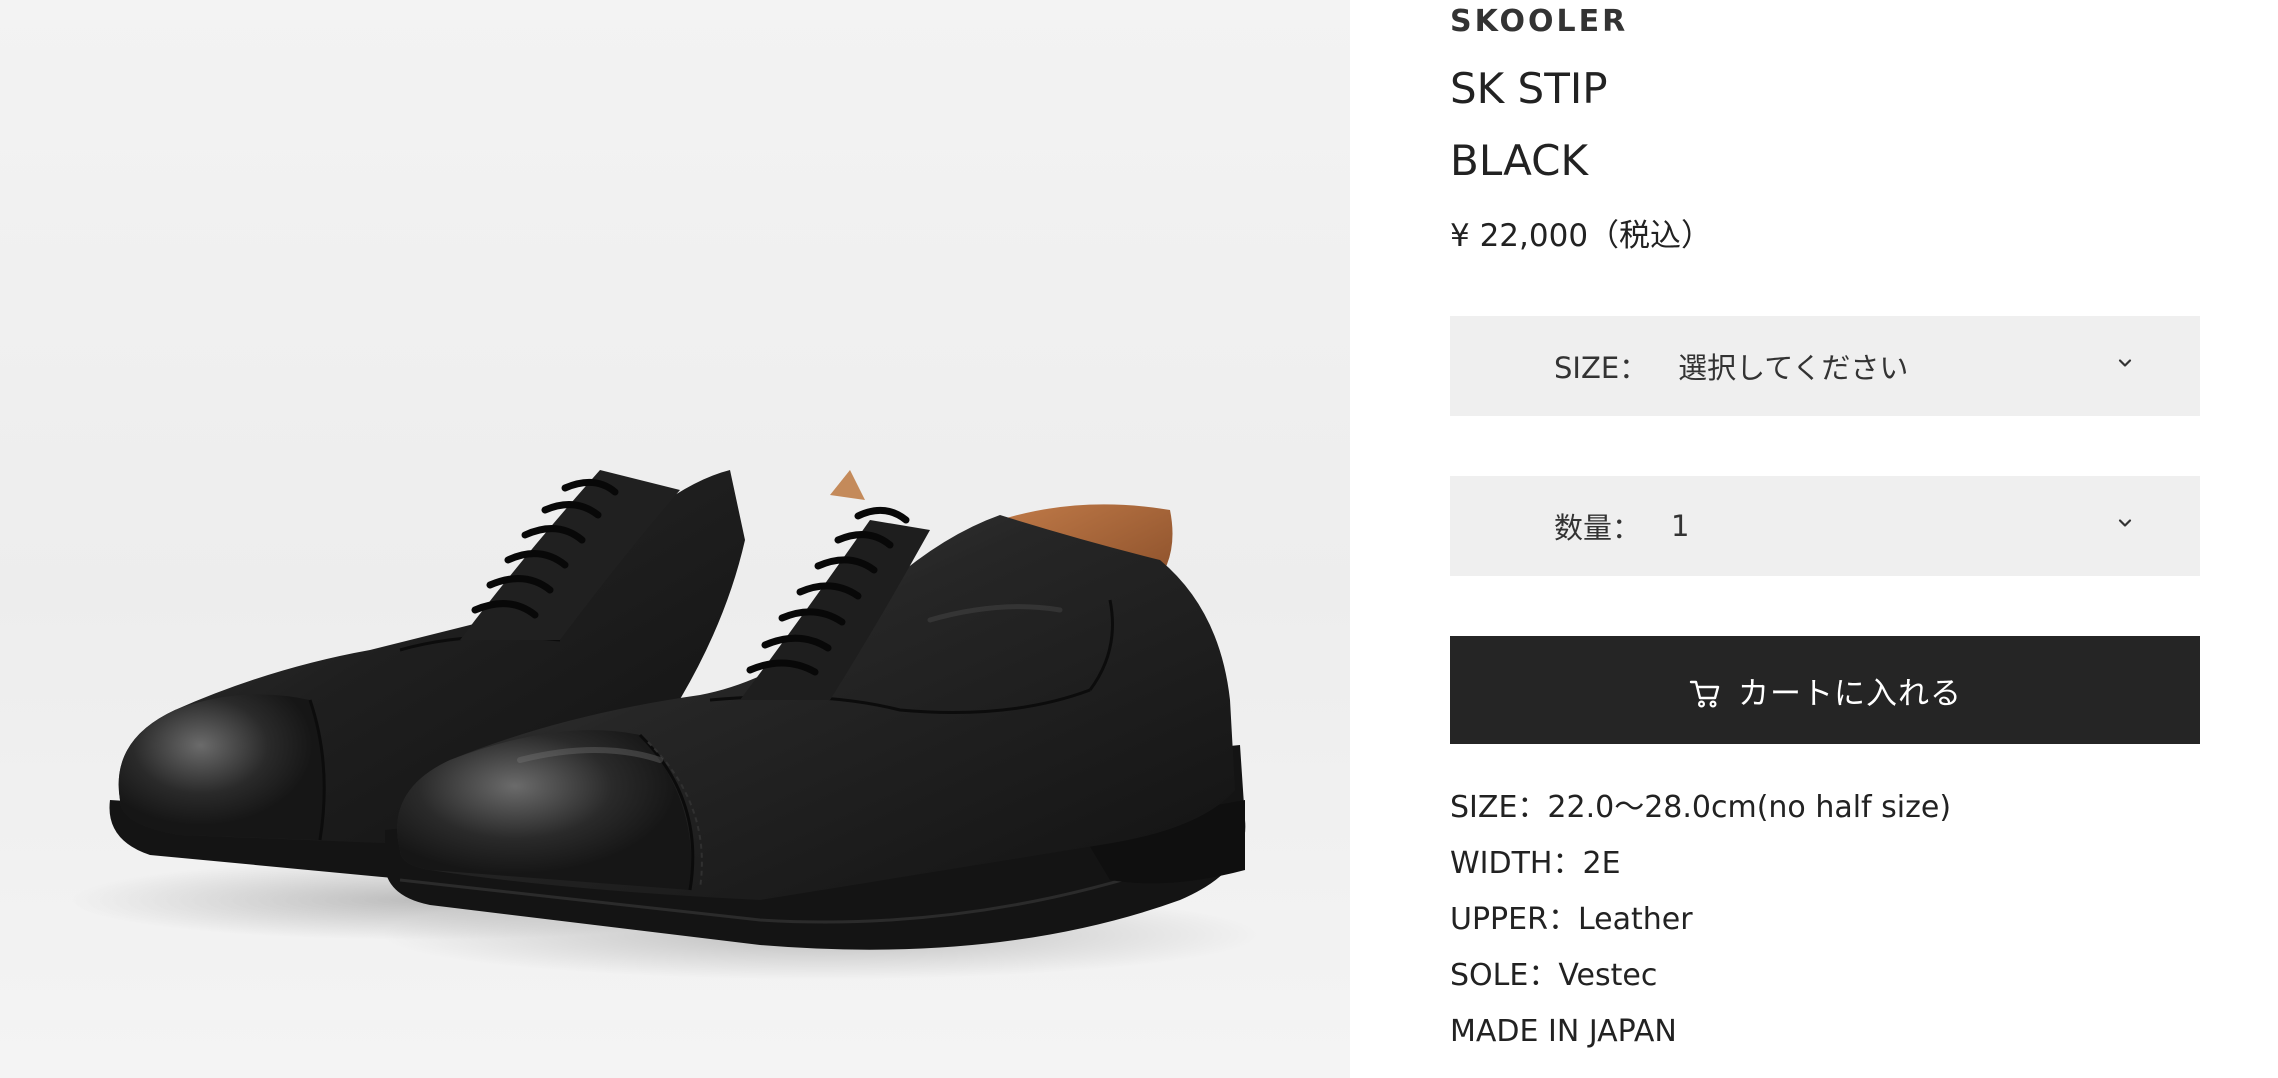 This screenshot has height=1078, width=2278. I want to click on size-select-value: 選択してください, so click(1793, 368).